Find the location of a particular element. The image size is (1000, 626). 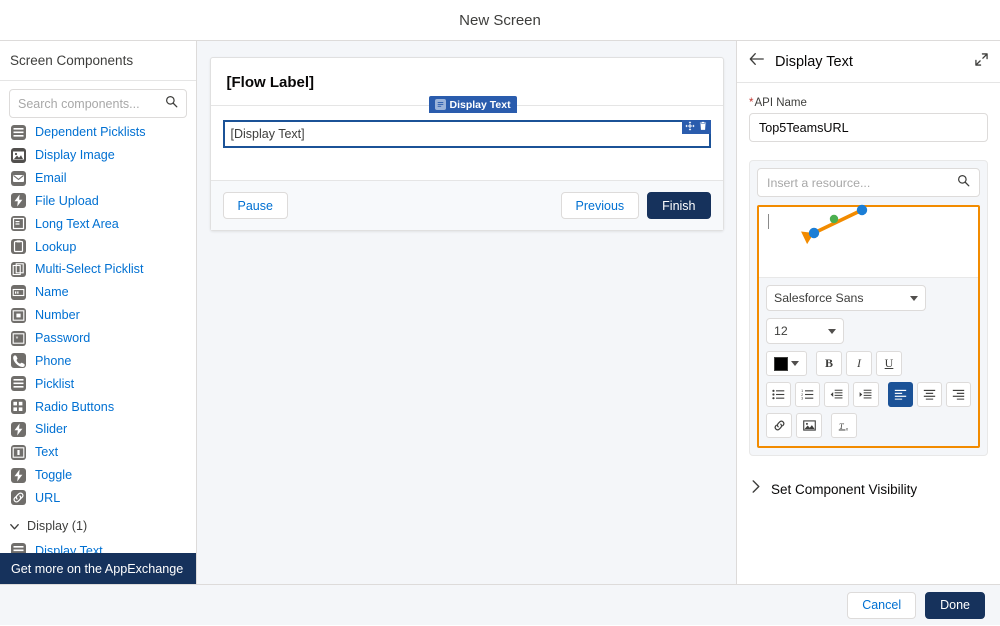

underline-button: U is located at coordinates (889, 363).